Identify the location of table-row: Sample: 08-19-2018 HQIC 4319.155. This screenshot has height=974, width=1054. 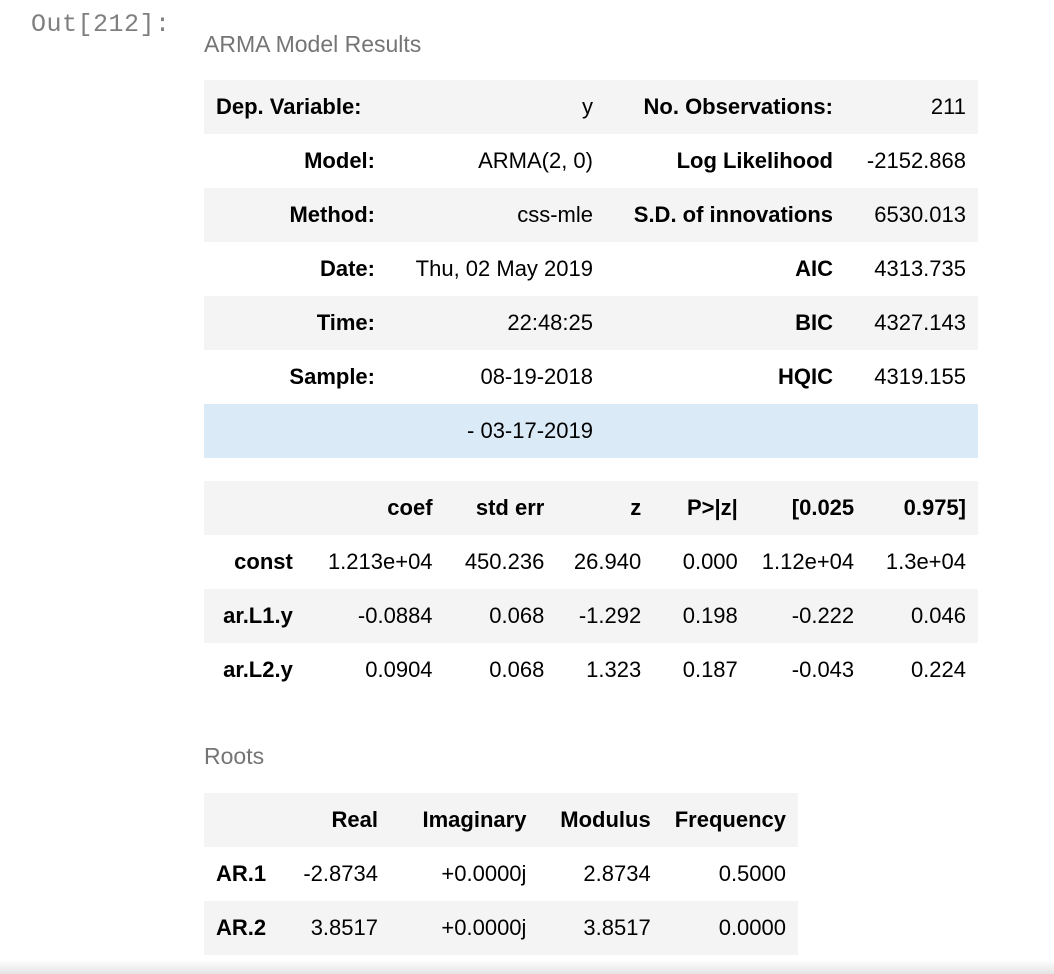
(591, 377).